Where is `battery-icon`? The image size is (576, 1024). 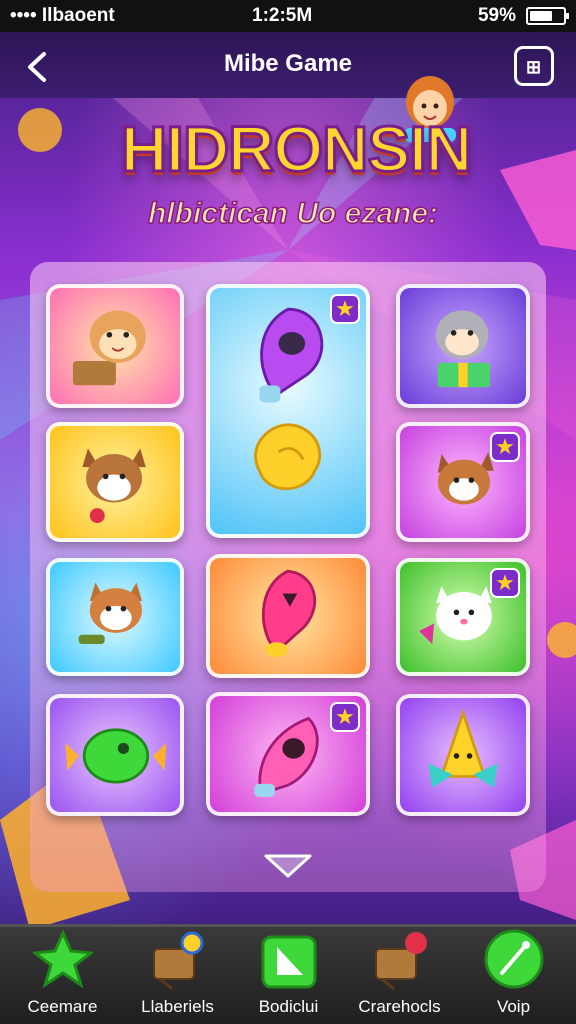
battery-icon is located at coordinates (547, 16).